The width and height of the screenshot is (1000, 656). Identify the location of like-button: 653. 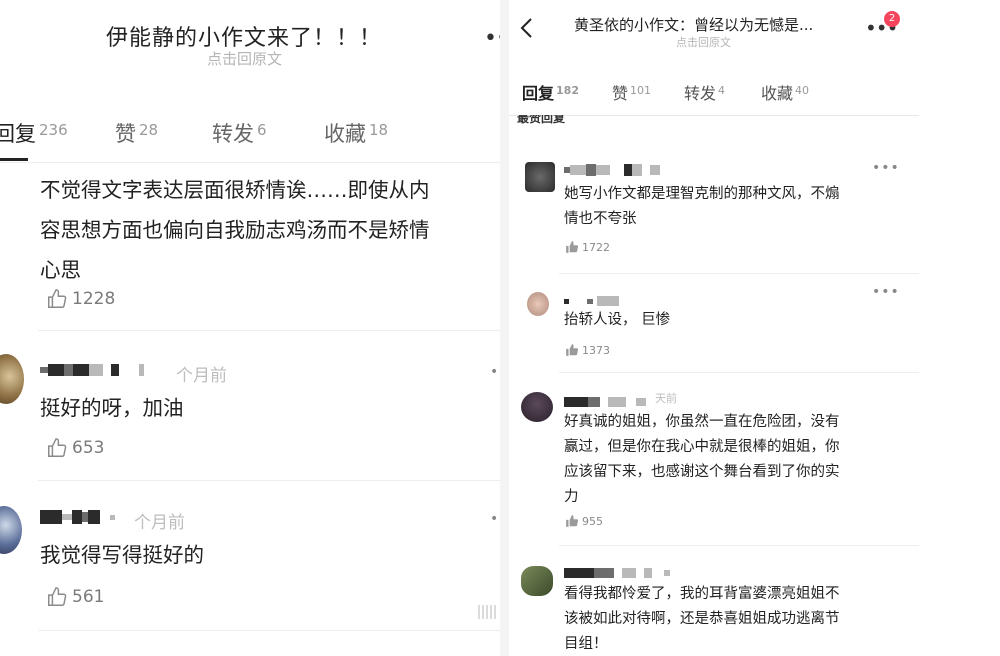
(75, 448).